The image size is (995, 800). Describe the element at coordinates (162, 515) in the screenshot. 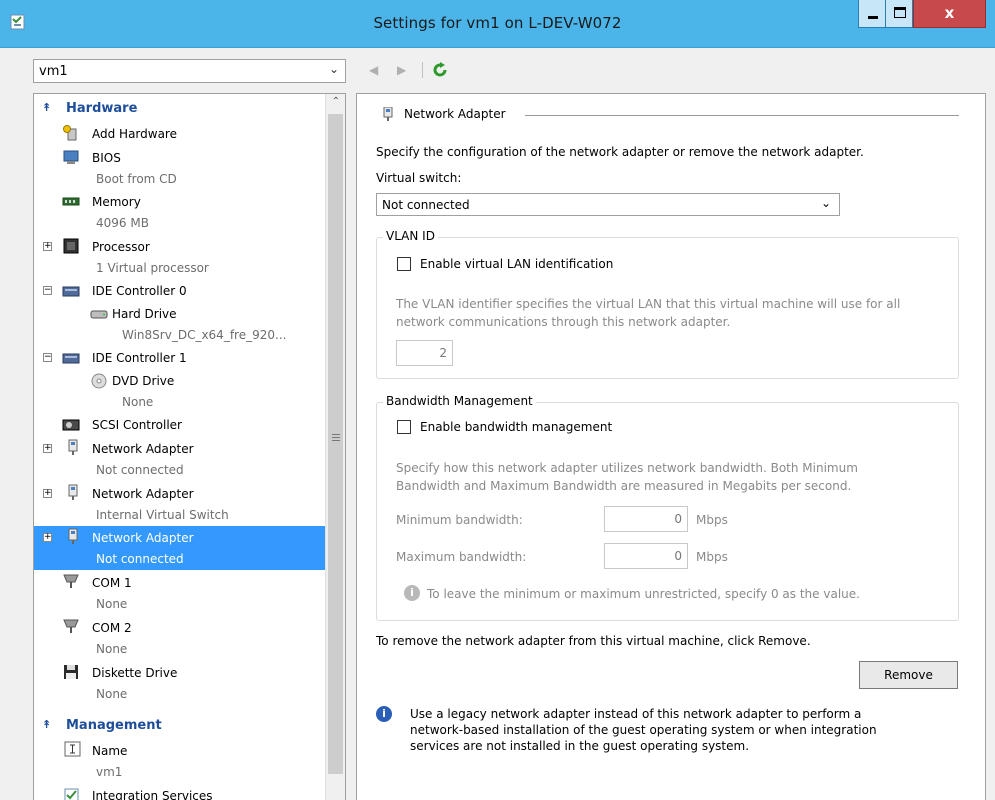

I see `tree-item-detail: Internal Virtual Switch` at that location.